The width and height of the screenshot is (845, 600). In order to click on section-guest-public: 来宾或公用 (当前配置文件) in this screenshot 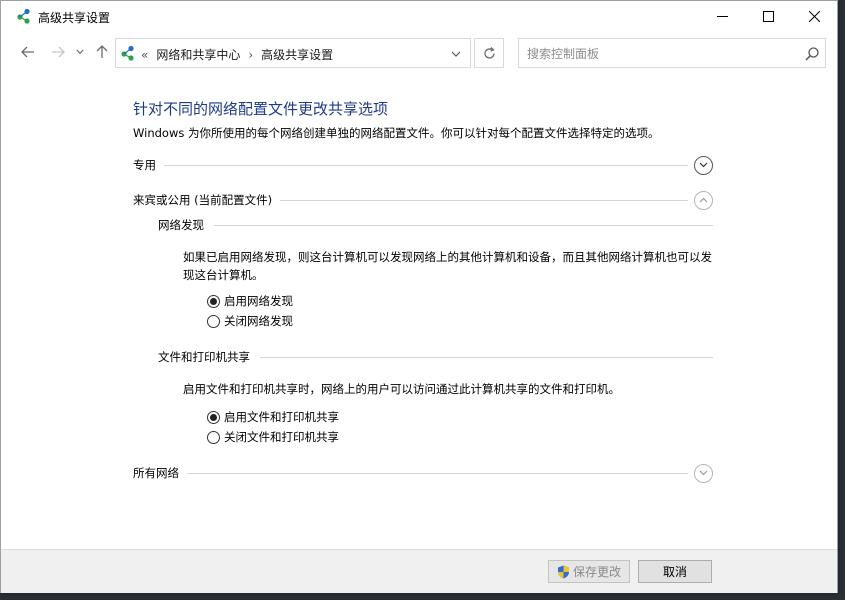, I will do `click(423, 200)`.